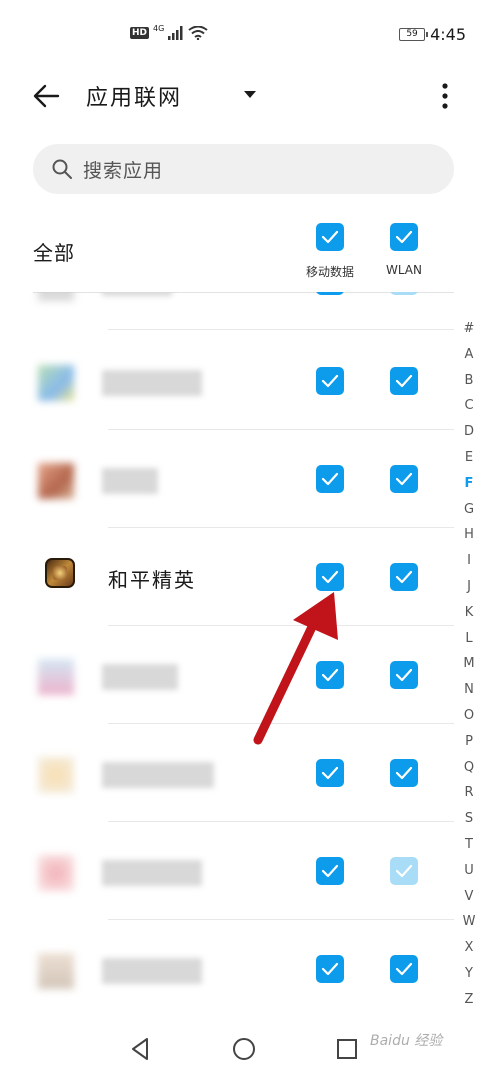 Image resolution: width=486 pixels, height=1080 pixels. Describe the element at coordinates (432, 34) in the screenshot. I see `status-right: 59 4:45` at that location.